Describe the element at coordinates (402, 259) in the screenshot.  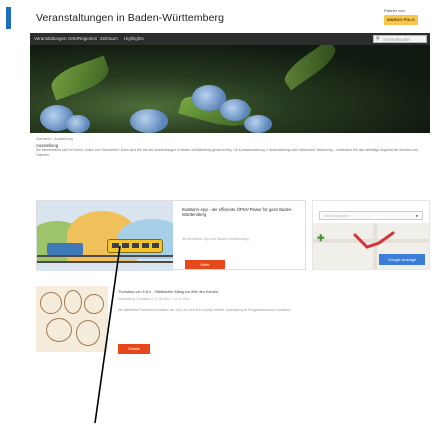
I see `ad-brand-label: Google Anzeige` at that location.